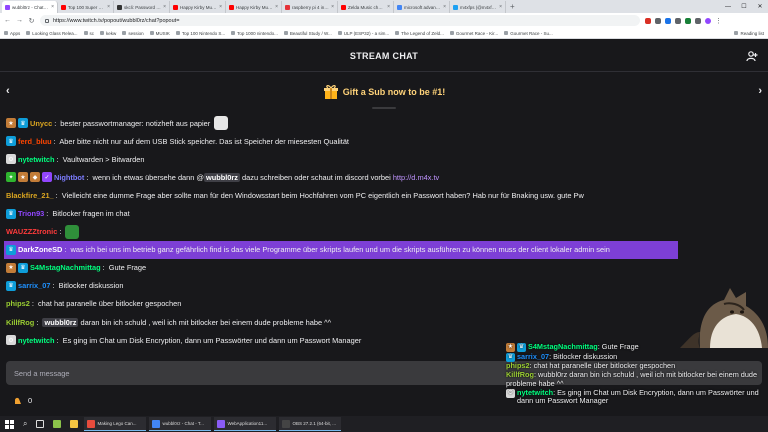 This screenshot has width=768, height=432. Describe the element at coordinates (40, 424) in the screenshot. I see `task-view-button` at that location.